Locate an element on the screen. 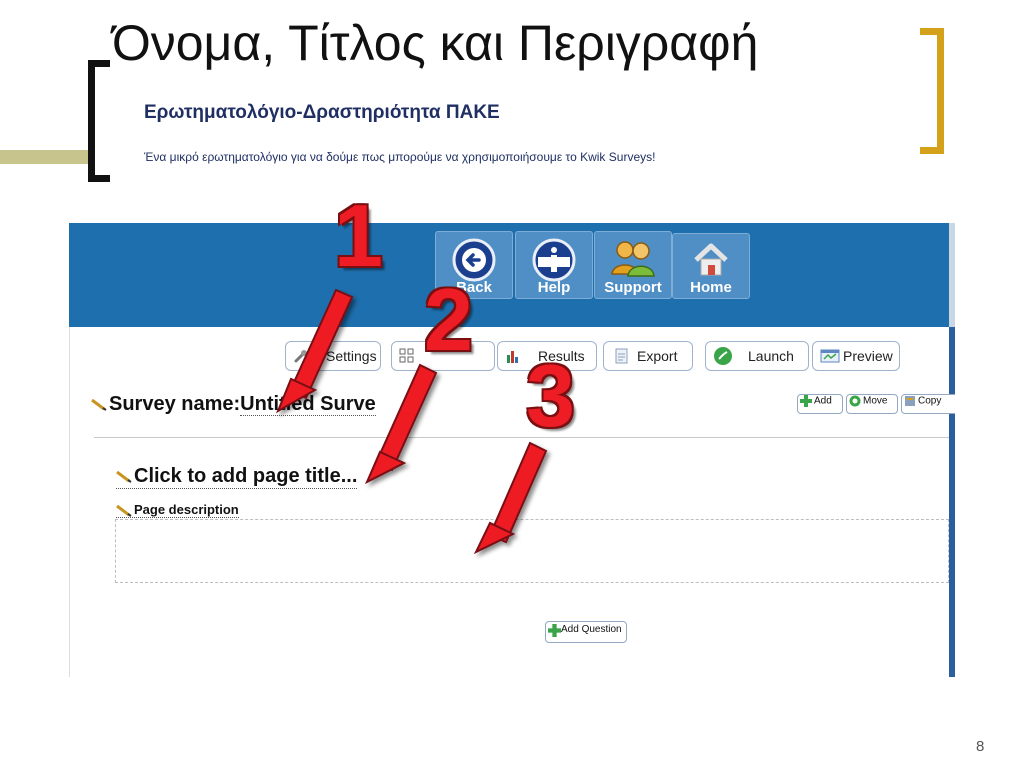 The height and width of the screenshot is (768, 1024). slide-title: Όνομα, Τίτλος και Περιγραφή is located at coordinates (435, 43).